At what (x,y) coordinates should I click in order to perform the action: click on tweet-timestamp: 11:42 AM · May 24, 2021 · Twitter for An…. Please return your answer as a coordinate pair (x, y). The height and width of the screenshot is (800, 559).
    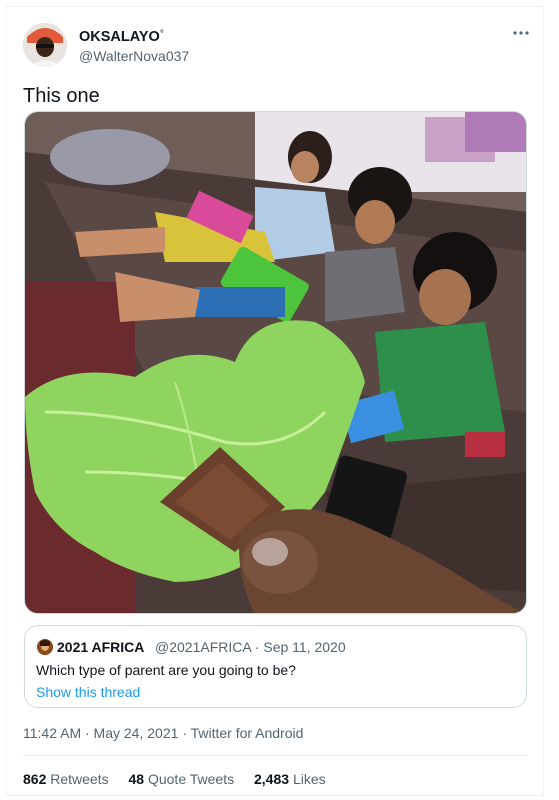
    Looking at the image, I should click on (163, 733).